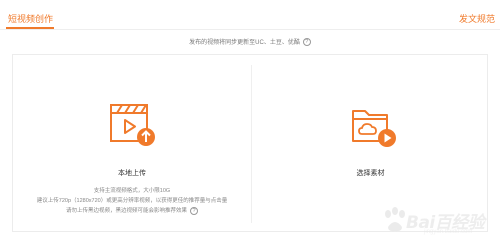 Image resolution: width=500 pixels, height=246 pixels. I want to click on sync-notice-text: 发布的视频将同步更新至UC、土豆、优酷, so click(244, 43).